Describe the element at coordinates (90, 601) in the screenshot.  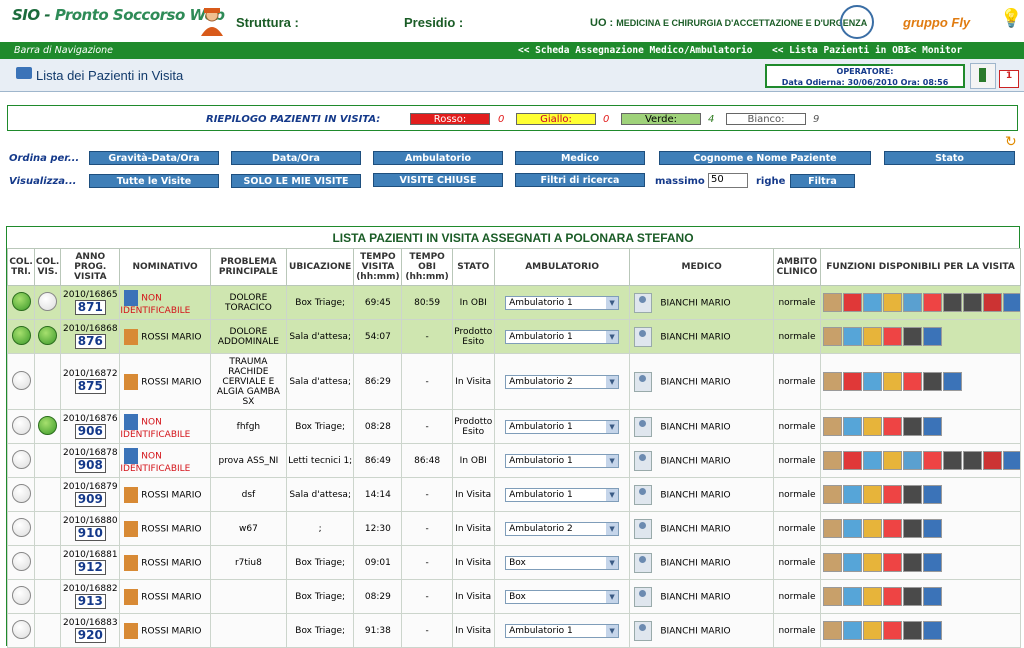
I see `visit-number: 913` at that location.